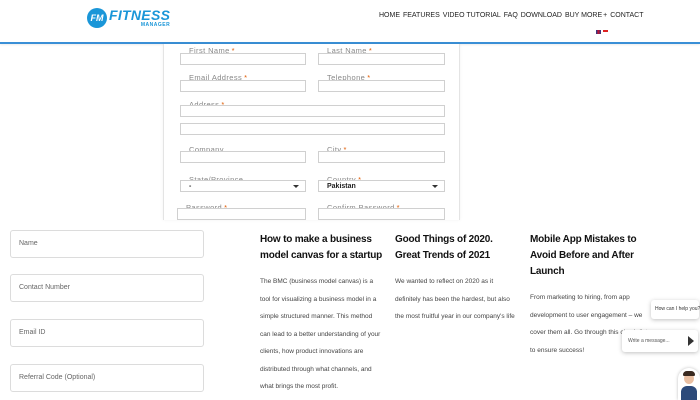 This screenshot has height=400, width=700. I want to click on nav-download: DOWNLOAD, so click(541, 15).